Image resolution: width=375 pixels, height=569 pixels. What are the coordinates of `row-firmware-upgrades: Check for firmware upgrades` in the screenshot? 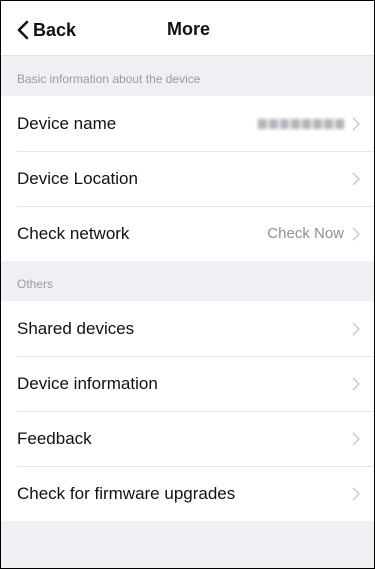 It's located at (187, 493).